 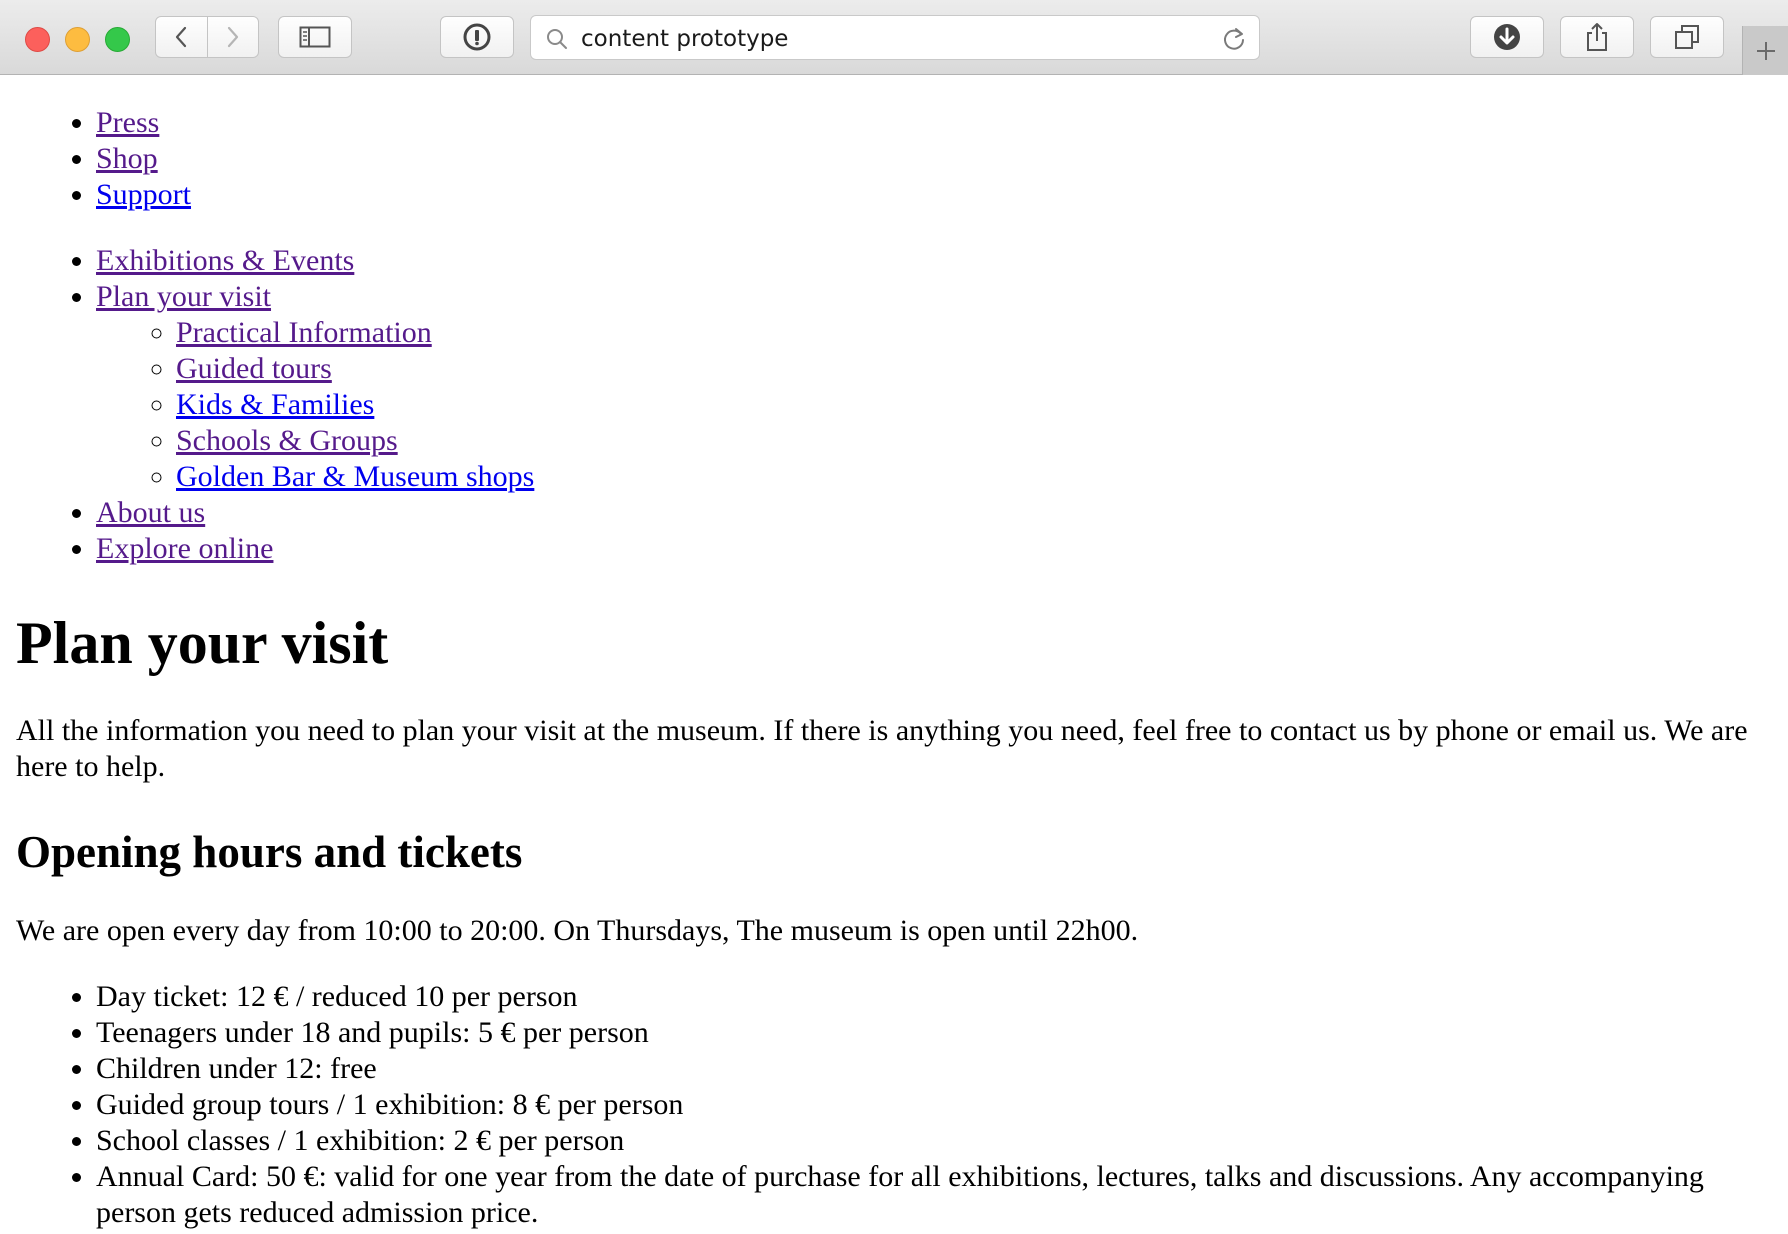 I want to click on section-heading: Opening hours and tickets, so click(x=269, y=852).